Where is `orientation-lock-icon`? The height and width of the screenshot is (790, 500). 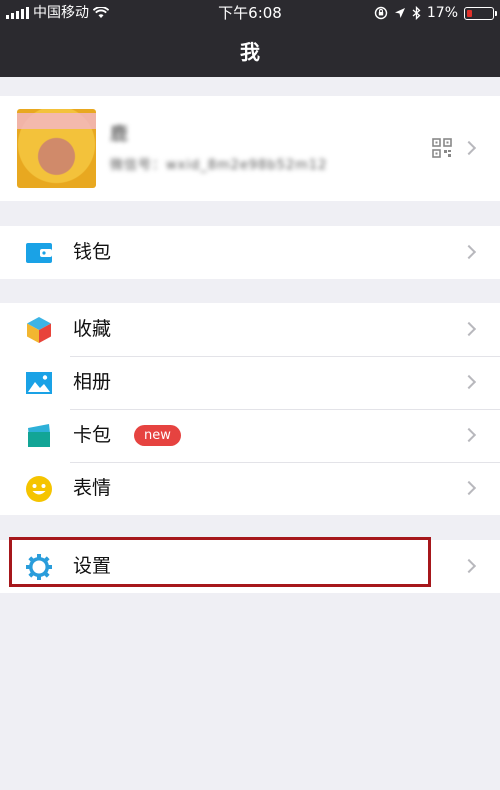
orientation-lock-icon is located at coordinates (381, 13).